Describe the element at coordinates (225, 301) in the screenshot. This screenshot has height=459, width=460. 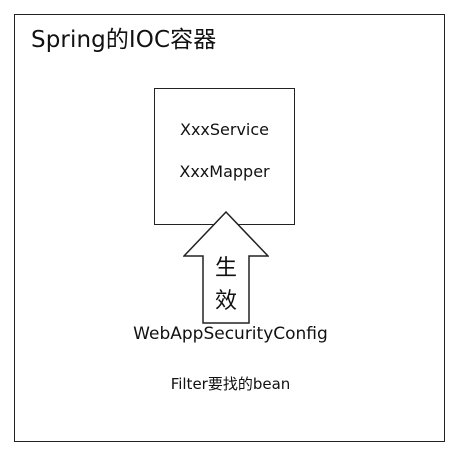
I see `arrow-label-char-2: 效` at that location.